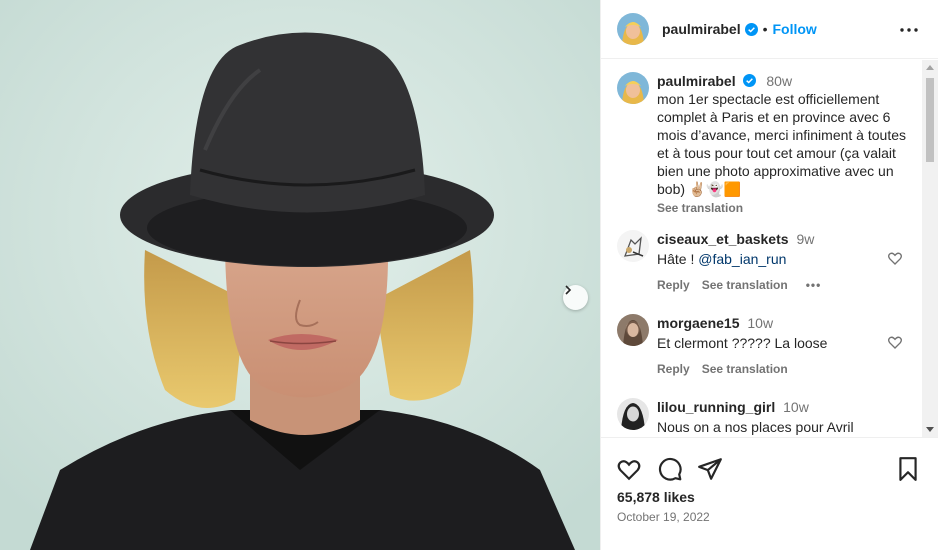 The height and width of the screenshot is (550, 938). Describe the element at coordinates (678, 259) in the screenshot. I see `comment-text: Hâte !` at that location.